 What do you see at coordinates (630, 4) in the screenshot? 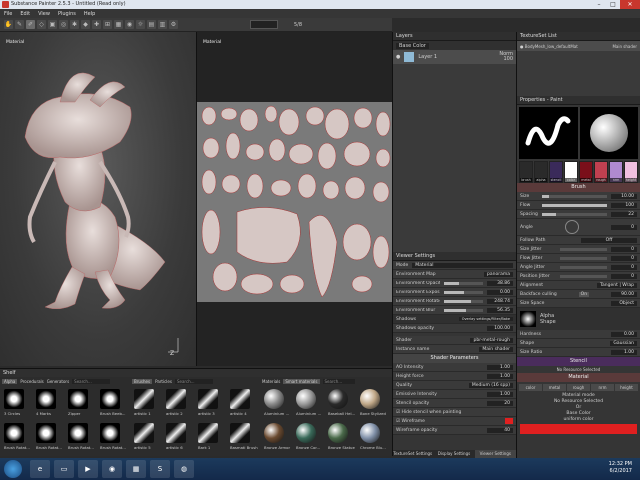
I see `close-button: ✕` at bounding box center [630, 4].